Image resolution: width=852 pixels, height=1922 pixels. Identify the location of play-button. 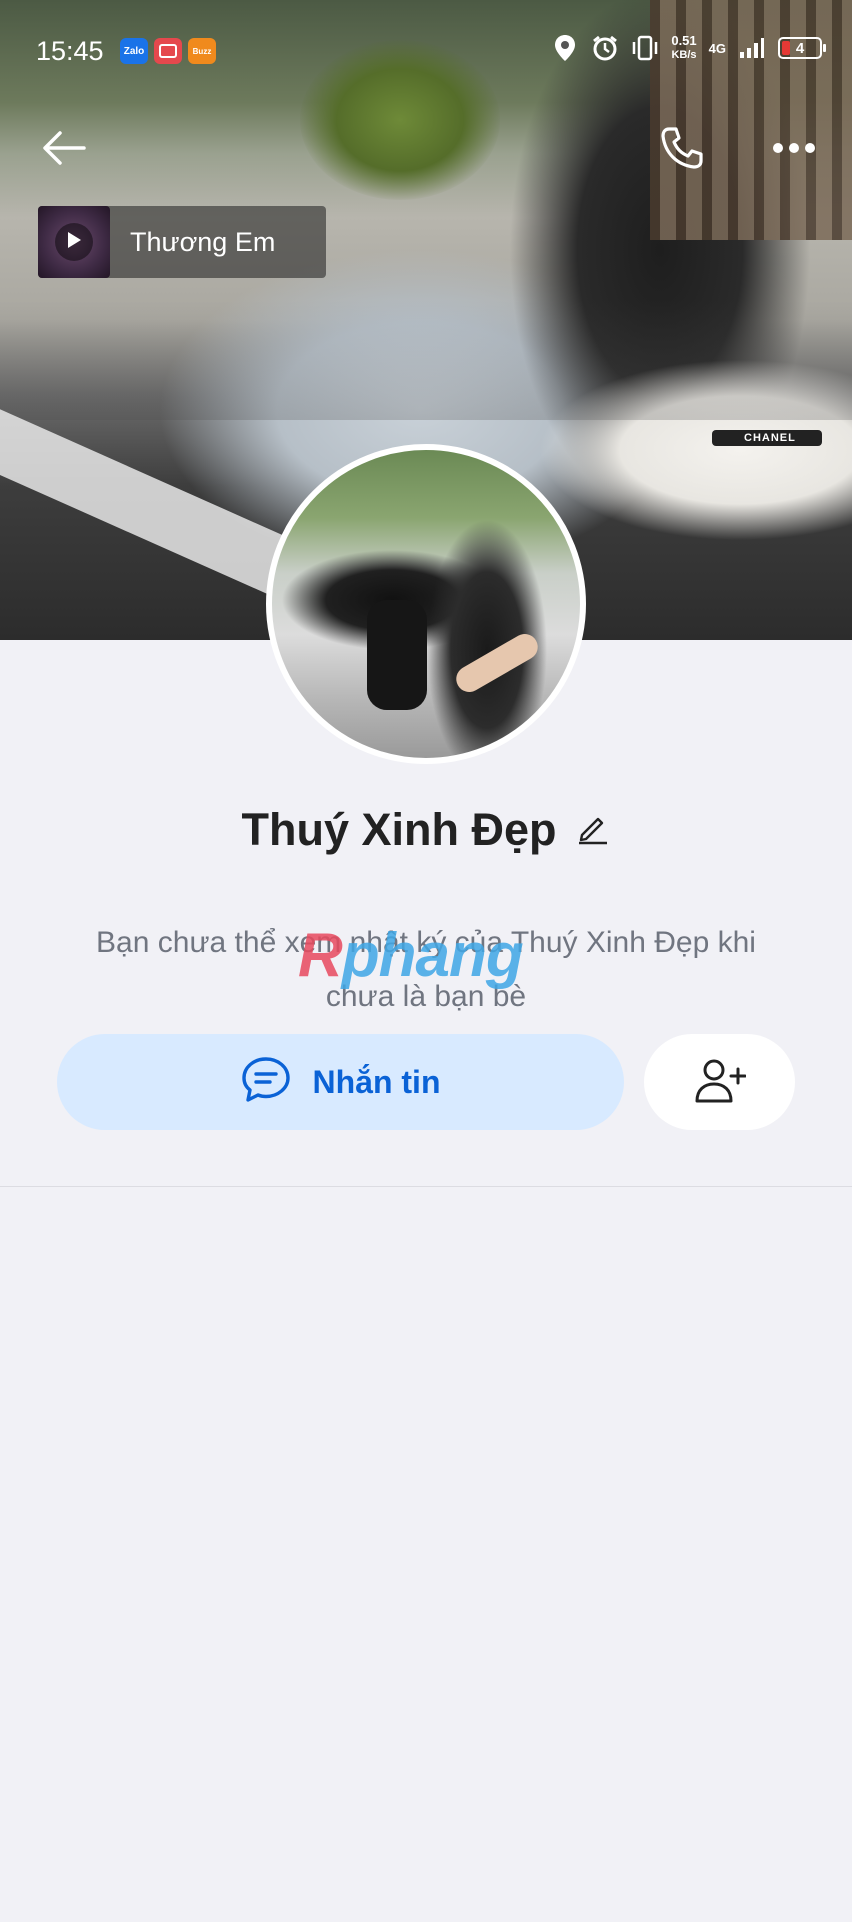
(74, 242).